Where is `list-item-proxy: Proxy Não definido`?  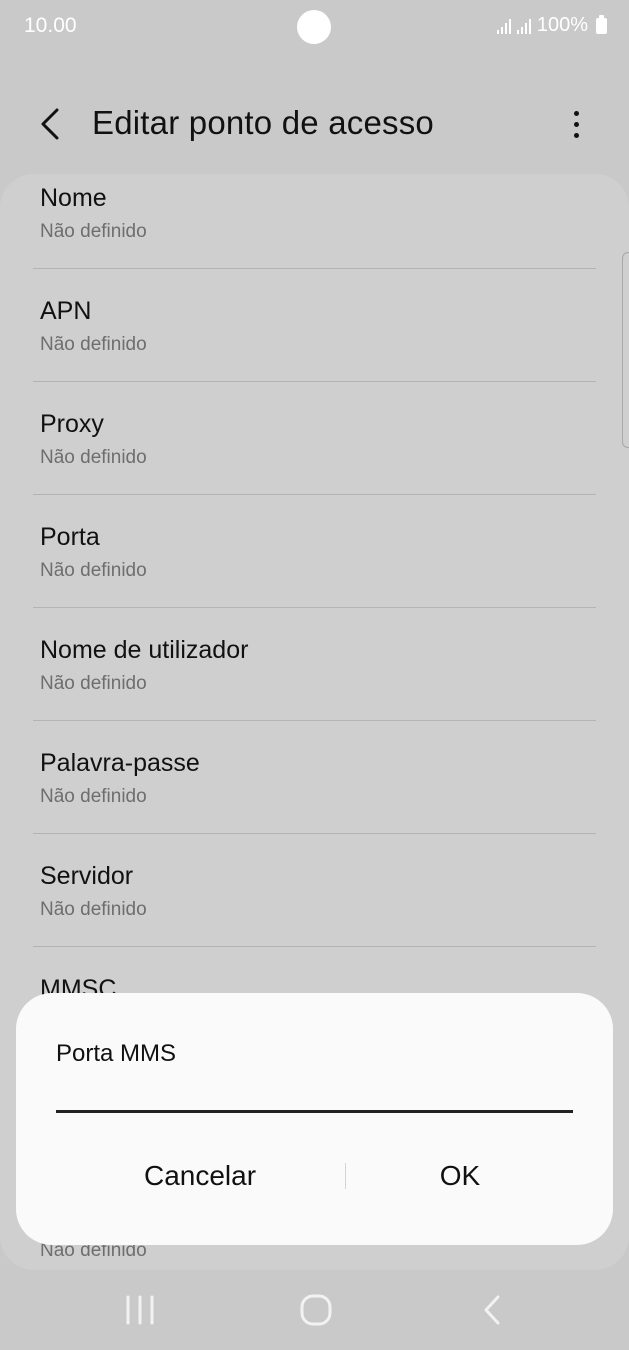
list-item-proxy: Proxy Não definido is located at coordinates (314, 456).